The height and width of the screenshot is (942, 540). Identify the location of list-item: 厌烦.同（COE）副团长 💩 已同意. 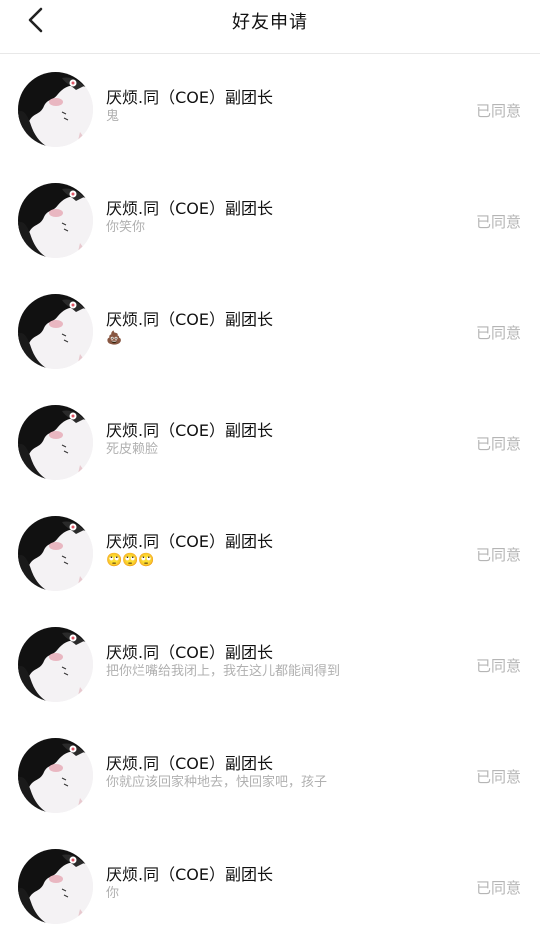
(270, 331).